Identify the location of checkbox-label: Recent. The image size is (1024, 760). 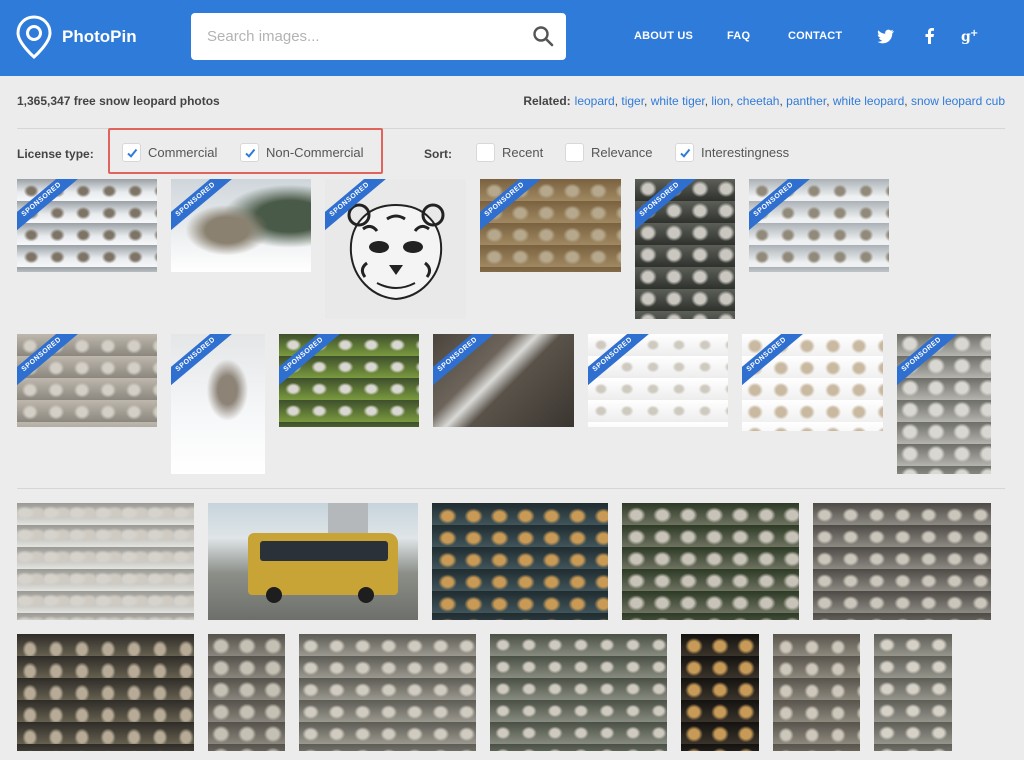
(523, 152).